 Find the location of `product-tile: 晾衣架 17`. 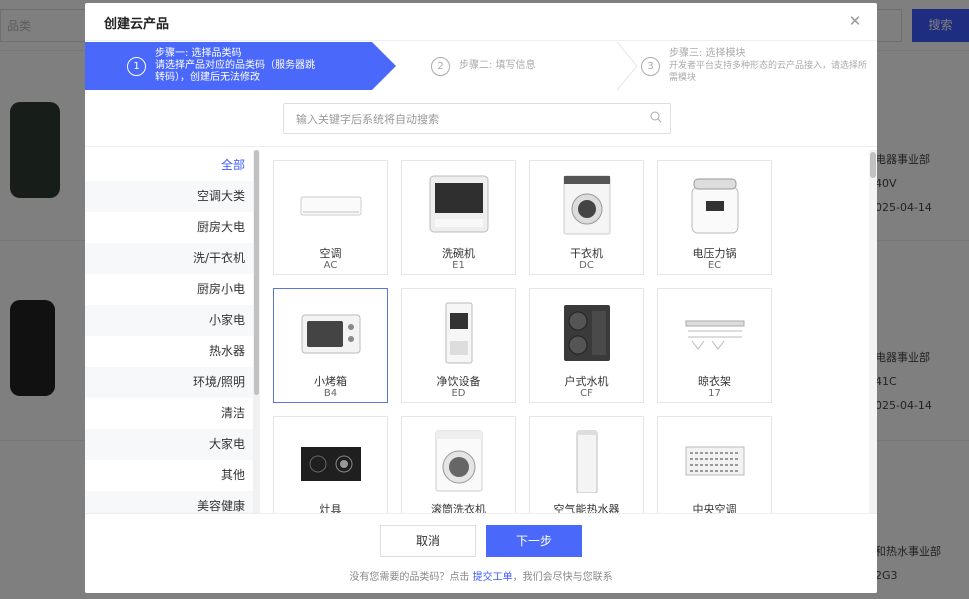

product-tile: 晾衣架 17 is located at coordinates (714, 345).